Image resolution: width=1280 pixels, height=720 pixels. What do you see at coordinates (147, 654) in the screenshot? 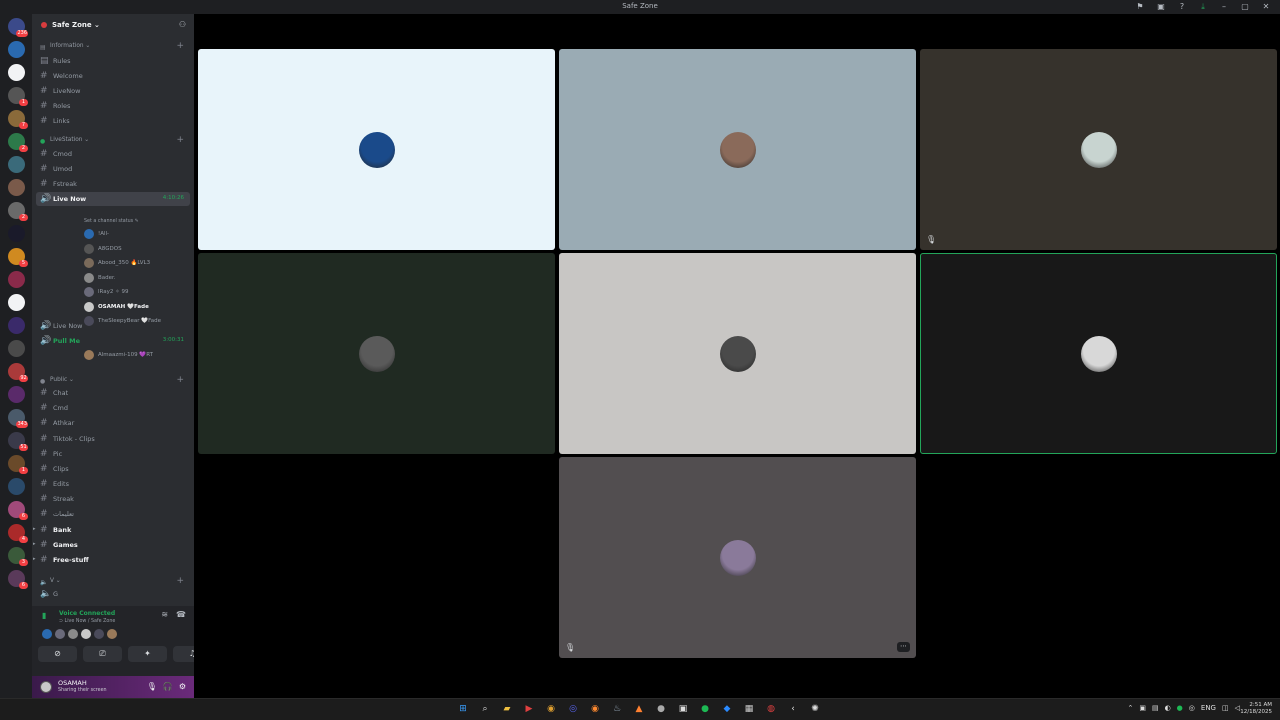
I see `activities-button: ✦` at bounding box center [147, 654].